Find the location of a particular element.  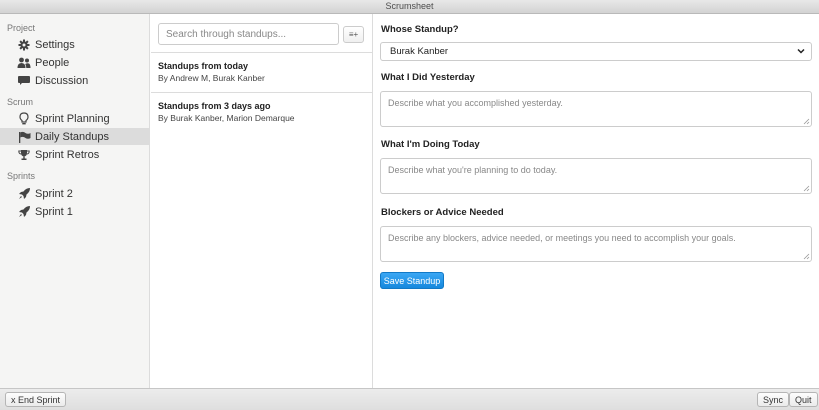

sidebar-section-project: Project is located at coordinates (21, 28).